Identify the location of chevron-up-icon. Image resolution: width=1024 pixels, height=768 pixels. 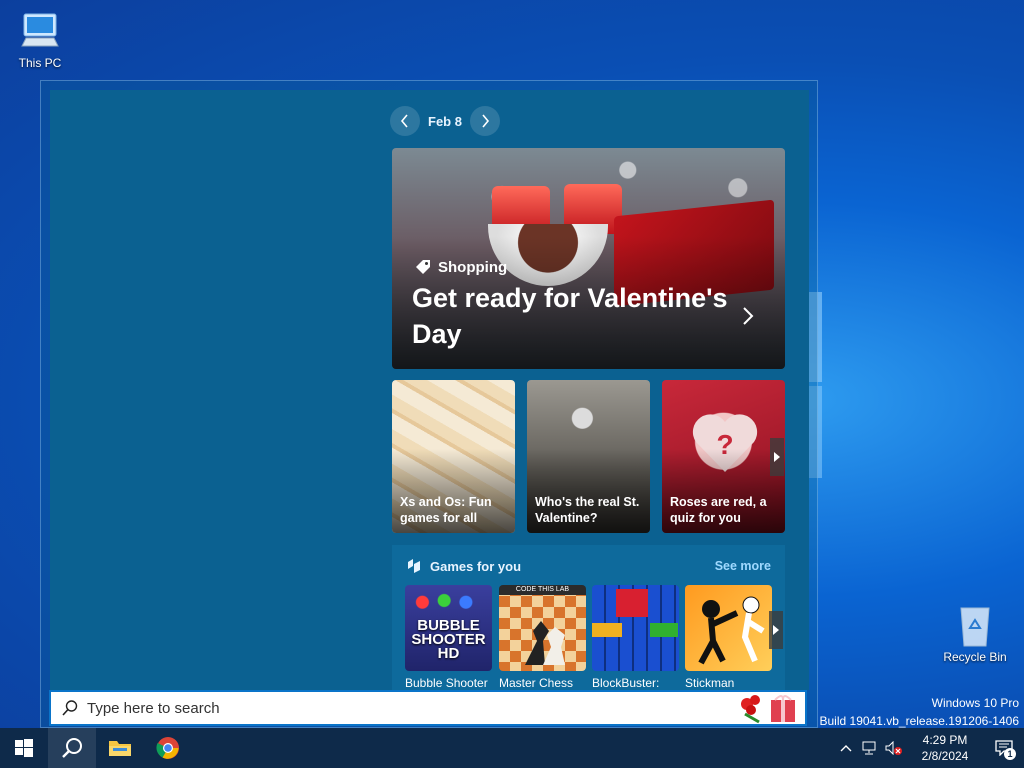
(846, 748).